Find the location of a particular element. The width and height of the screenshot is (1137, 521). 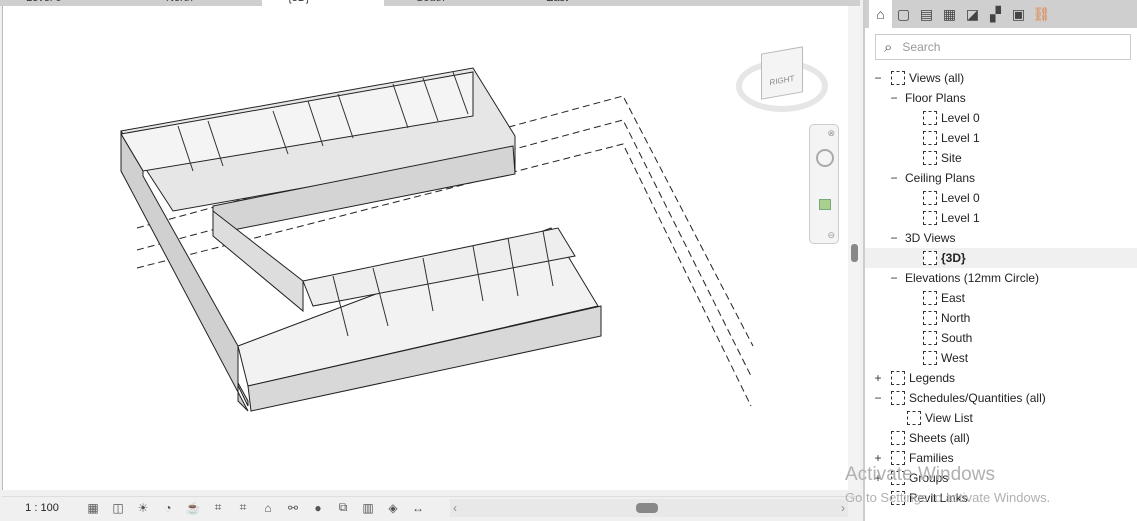

view-cube: RIGHT is located at coordinates (783, 79).